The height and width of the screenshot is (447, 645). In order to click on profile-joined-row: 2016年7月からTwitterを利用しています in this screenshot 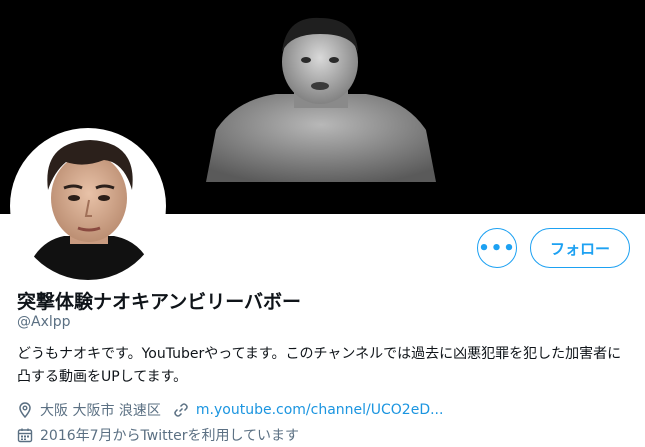, I will do `click(158, 435)`.